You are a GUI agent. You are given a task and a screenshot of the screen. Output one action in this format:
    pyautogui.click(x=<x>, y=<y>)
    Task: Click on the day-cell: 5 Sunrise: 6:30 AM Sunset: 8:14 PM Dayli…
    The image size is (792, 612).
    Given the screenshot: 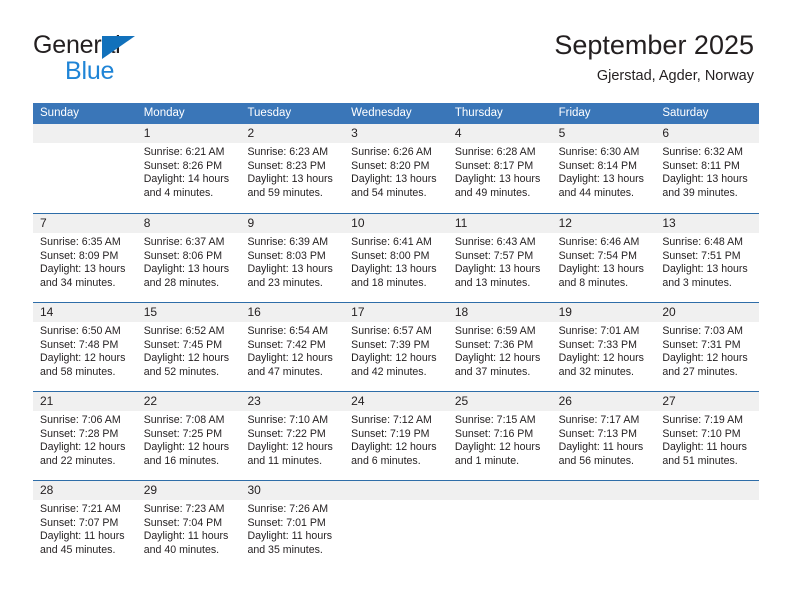 What is the action you would take?
    pyautogui.click(x=603, y=168)
    